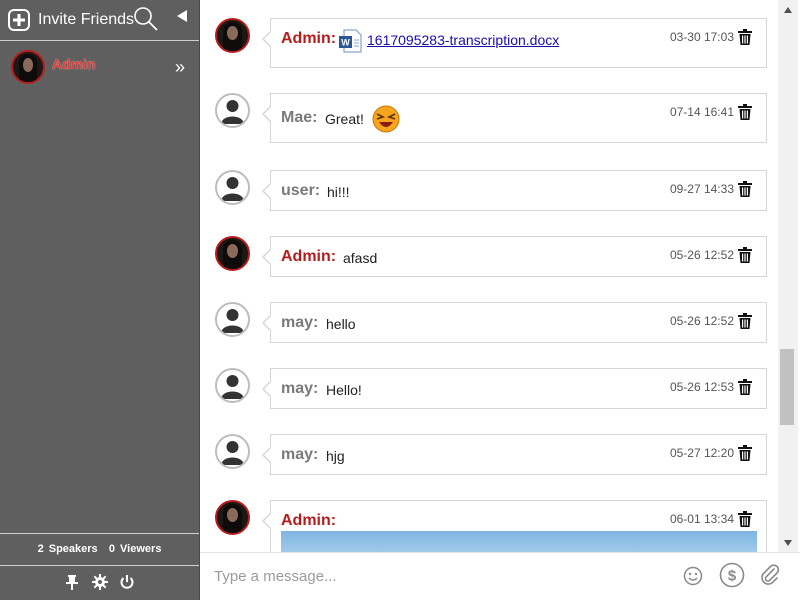 This screenshot has height=600, width=800. I want to click on message-item: Mae: Great! 07-14 16:41, so click(489, 119).